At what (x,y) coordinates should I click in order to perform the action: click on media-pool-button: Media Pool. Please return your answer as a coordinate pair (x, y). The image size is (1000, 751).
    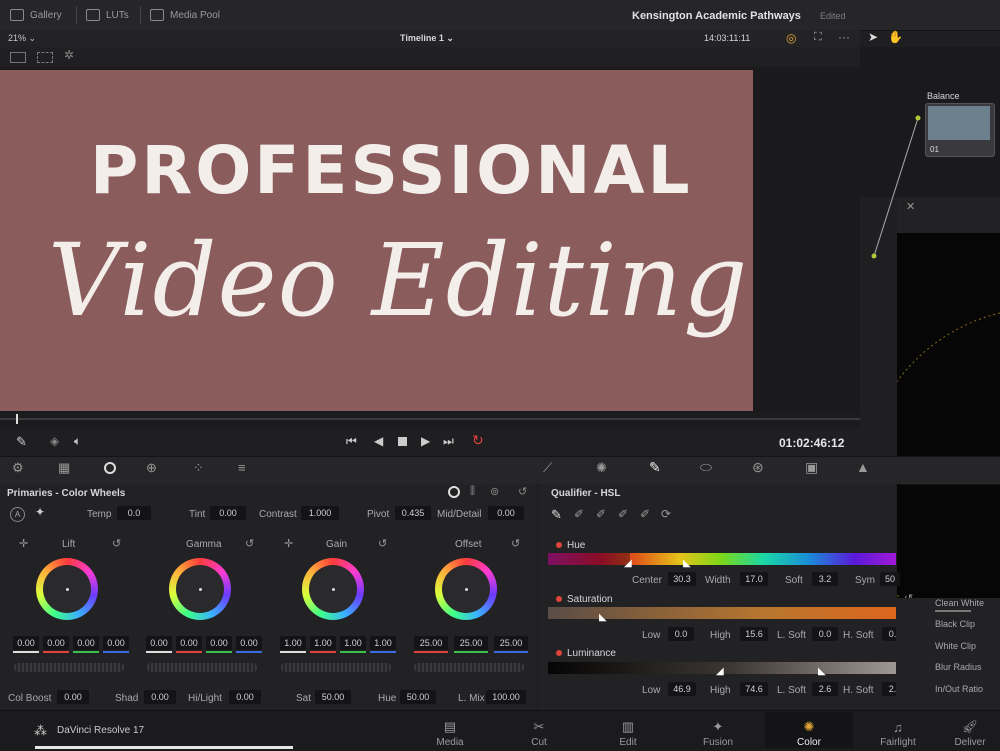
    Looking at the image, I should click on (185, 15).